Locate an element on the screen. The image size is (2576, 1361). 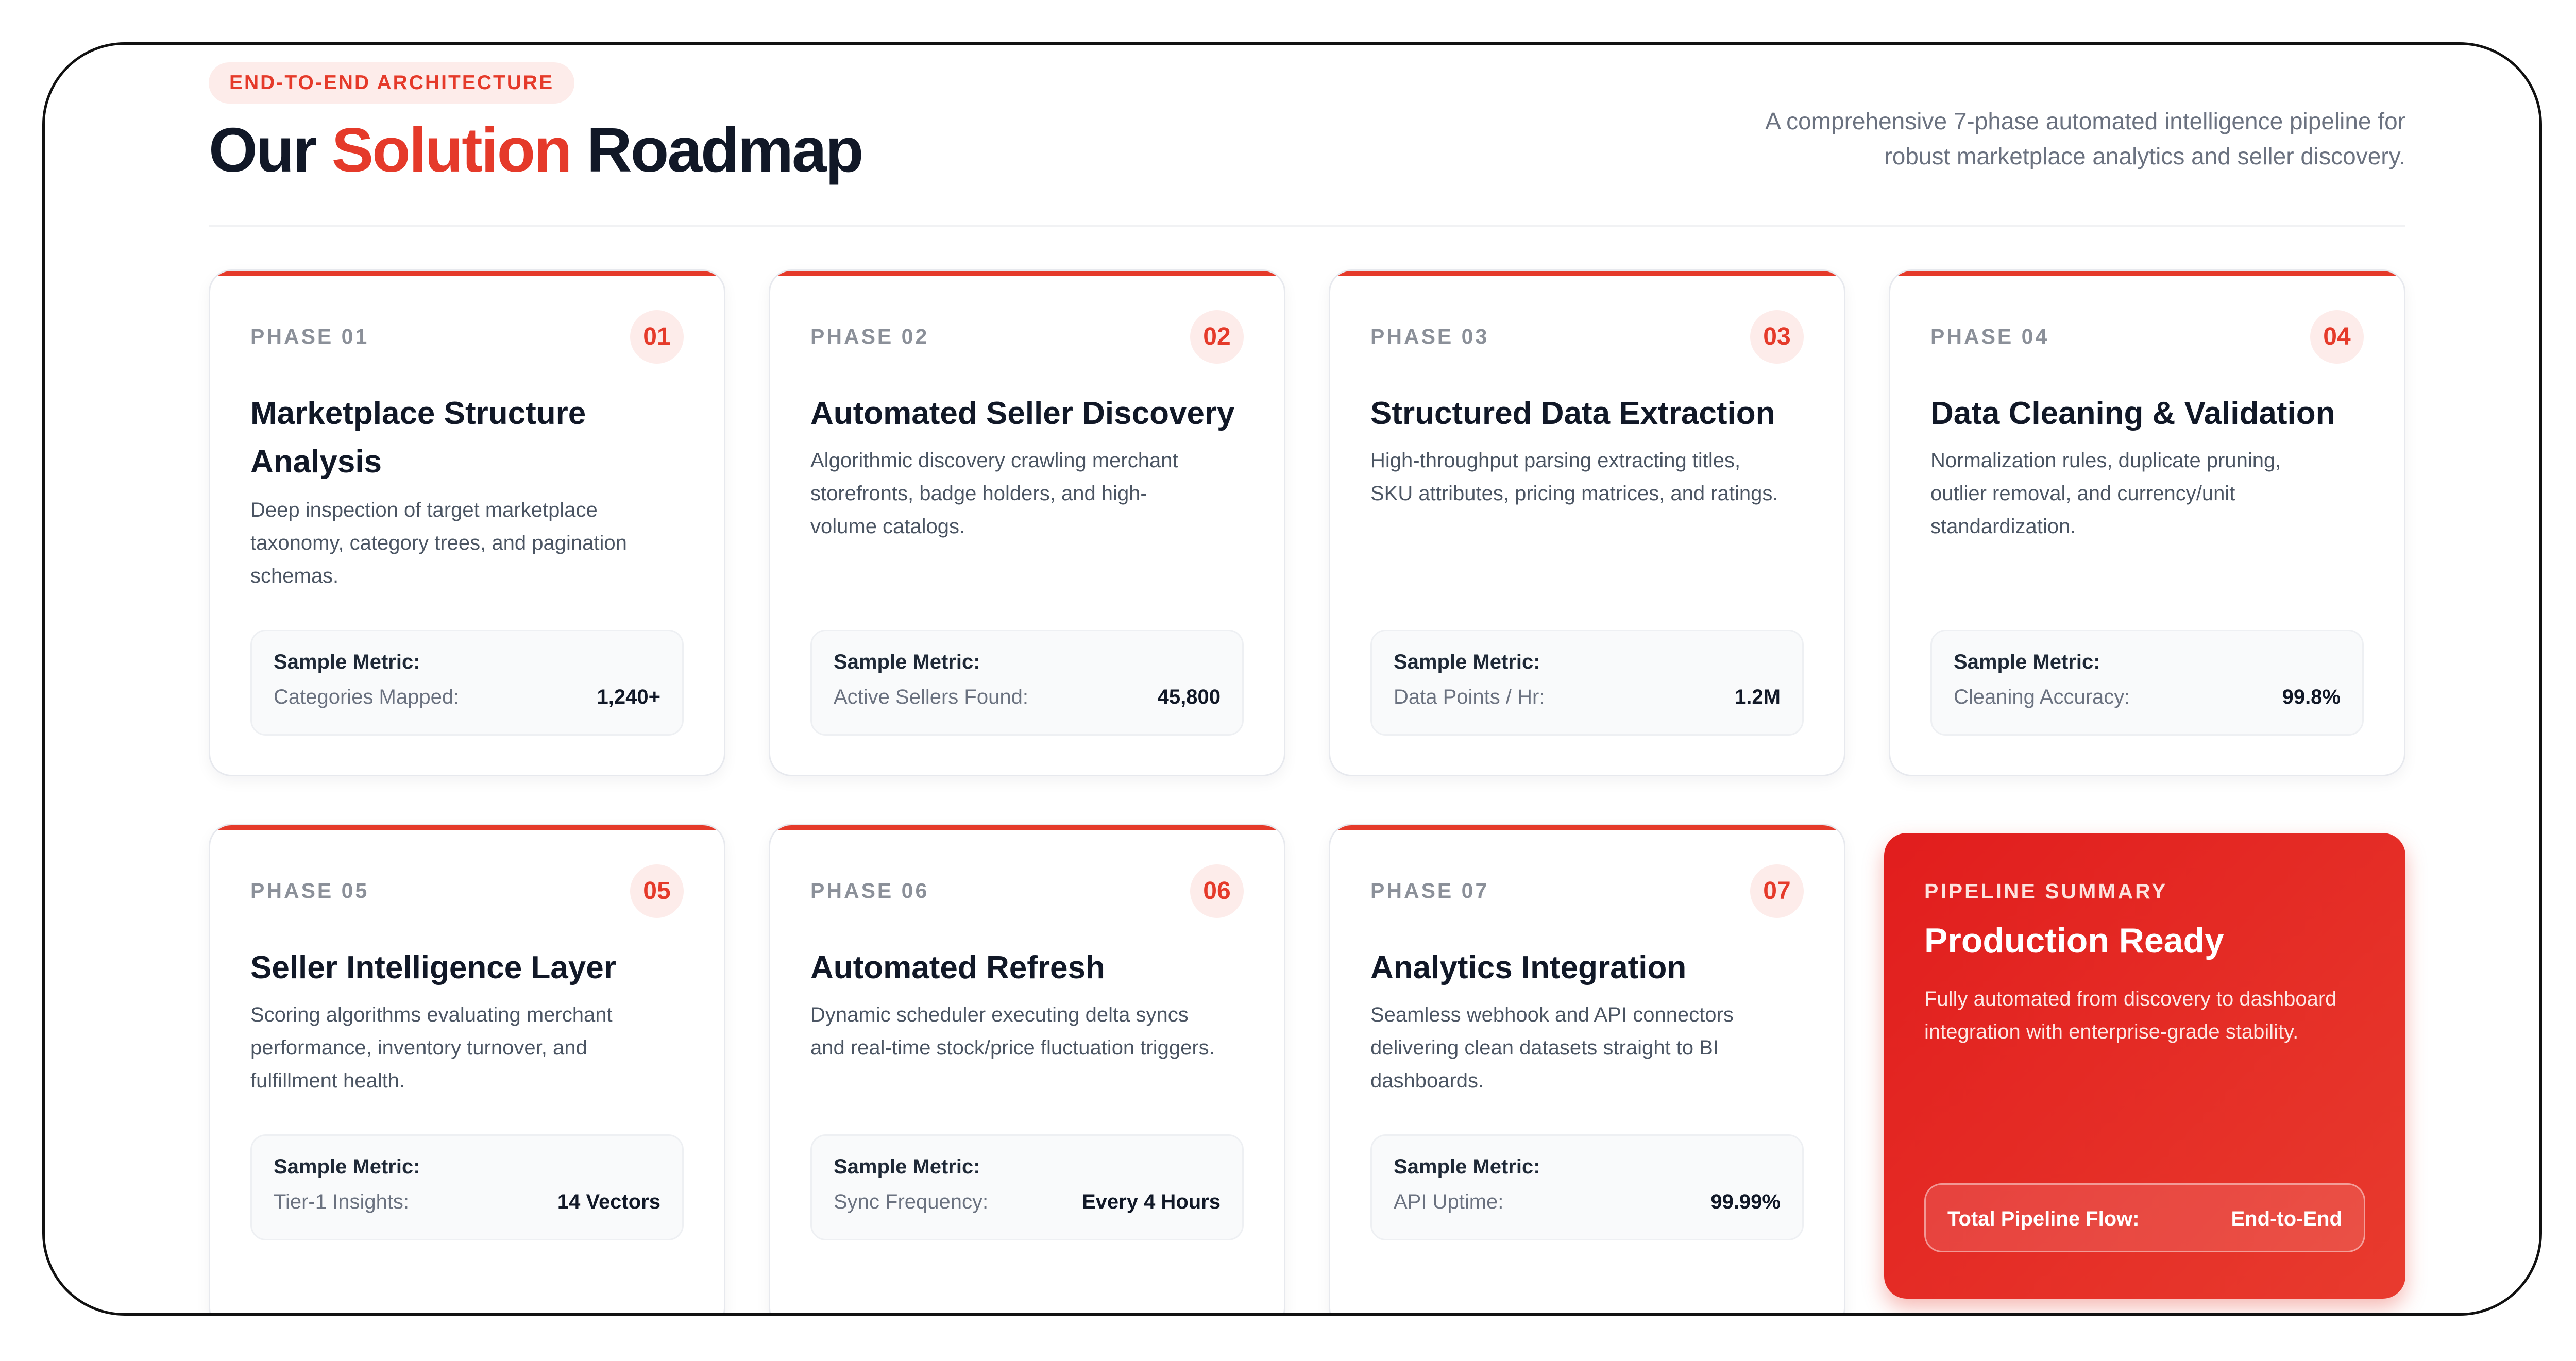
phase-number-badge: 07 is located at coordinates (1777, 891).